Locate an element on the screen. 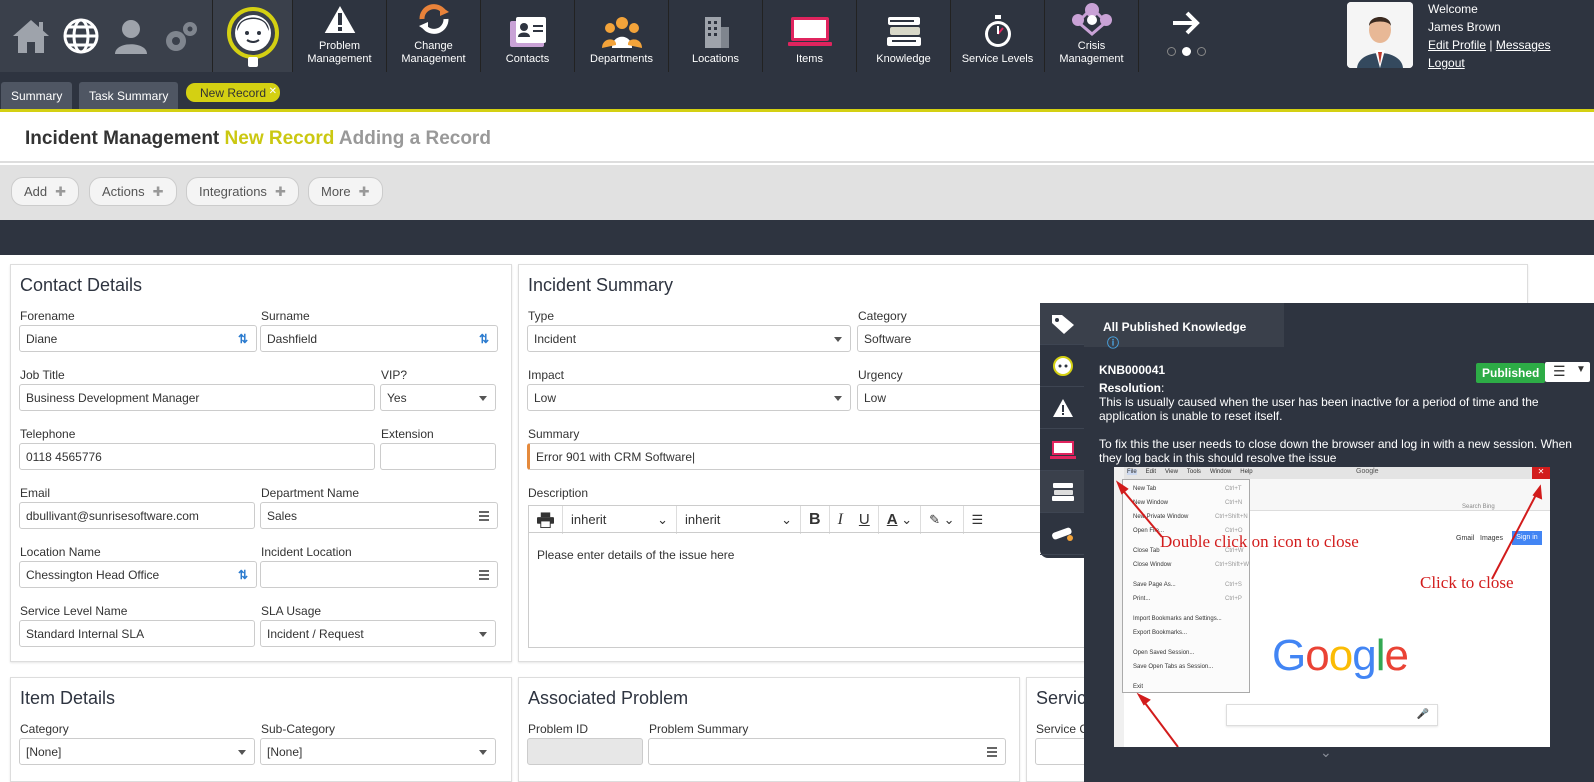  tab-task-summary: Task Summary is located at coordinates (129, 95).